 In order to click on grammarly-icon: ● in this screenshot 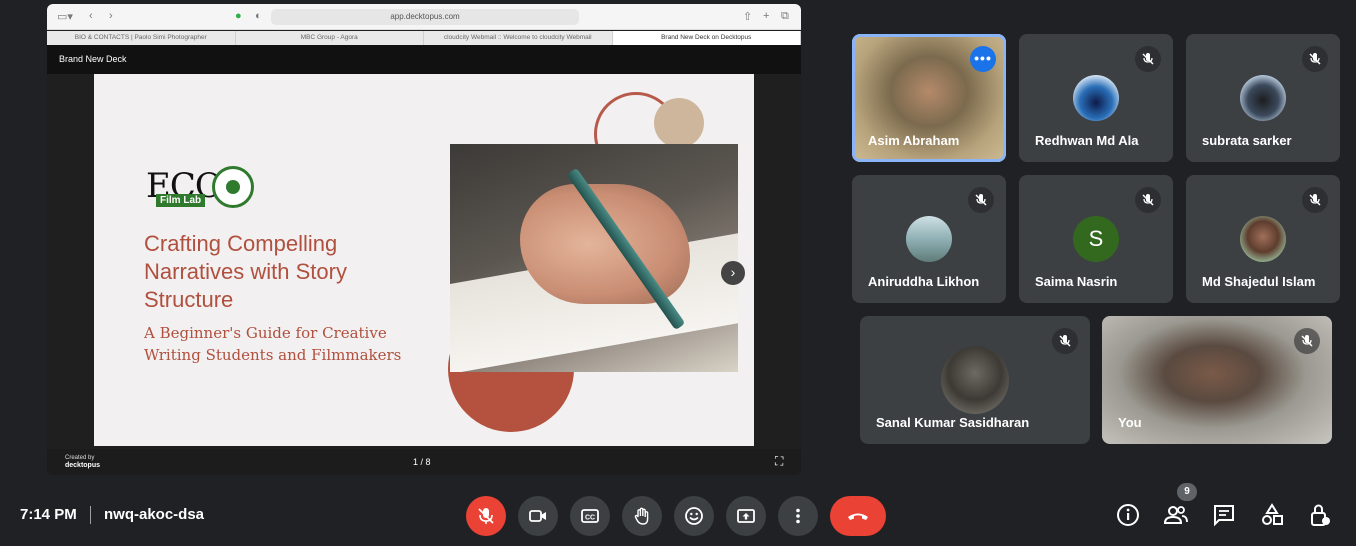, I will do `click(238, 16)`.